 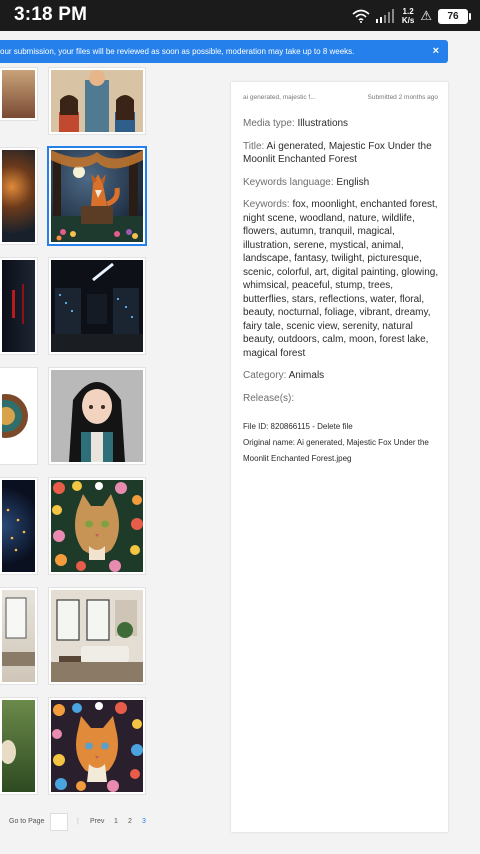 What do you see at coordinates (18, 306) in the screenshot?
I see `thumbnail-server-room-red` at bounding box center [18, 306].